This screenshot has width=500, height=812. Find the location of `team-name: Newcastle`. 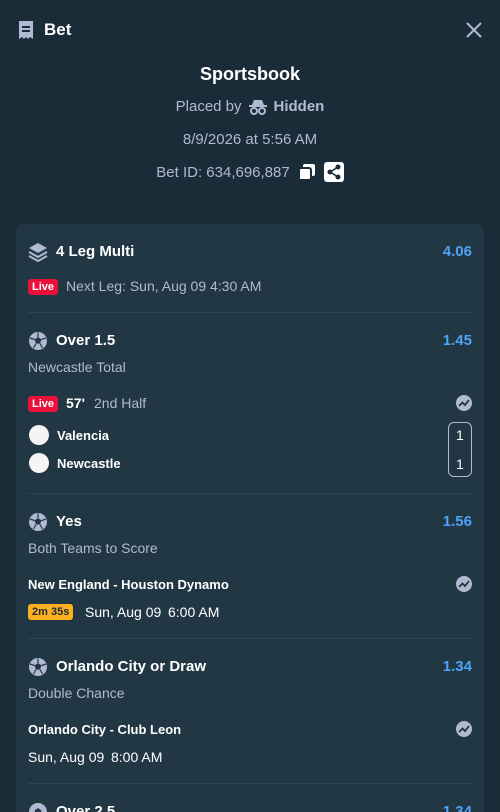

team-name: Newcastle is located at coordinates (89, 463).